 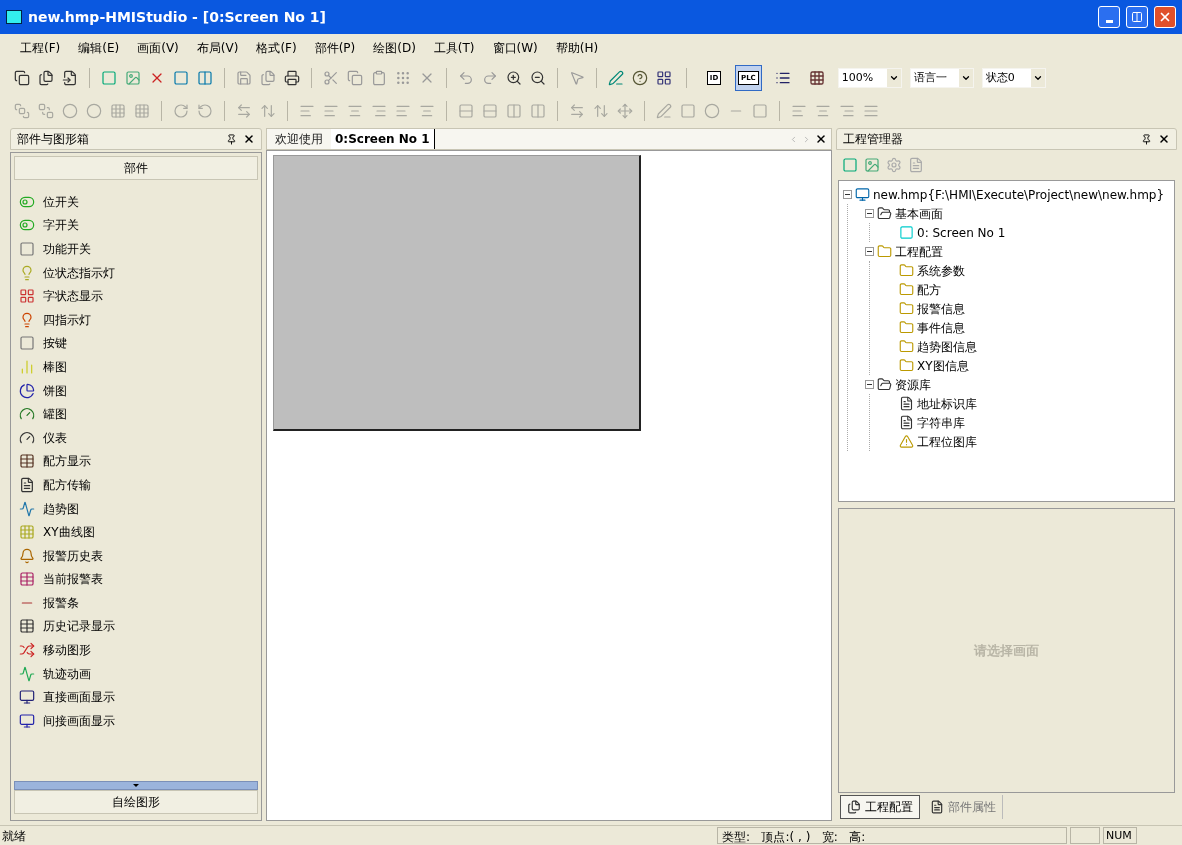 I want to click on undo-icon, so click(x=466, y=78).